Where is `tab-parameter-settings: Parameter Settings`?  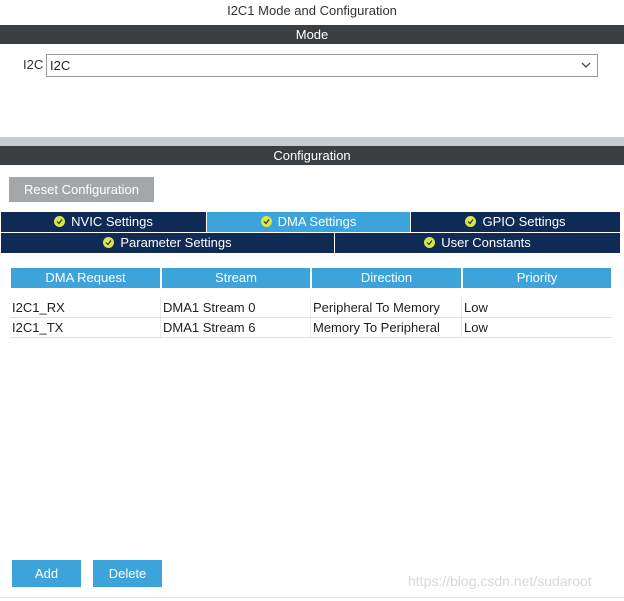 tab-parameter-settings: Parameter Settings is located at coordinates (168, 243).